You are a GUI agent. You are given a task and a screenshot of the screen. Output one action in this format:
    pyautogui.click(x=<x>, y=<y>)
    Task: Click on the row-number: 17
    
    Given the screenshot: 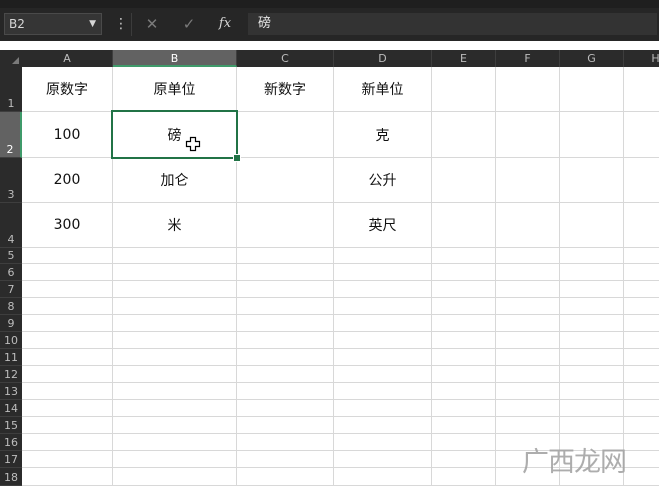 What is the action you would take?
    pyautogui.click(x=11, y=459)
    